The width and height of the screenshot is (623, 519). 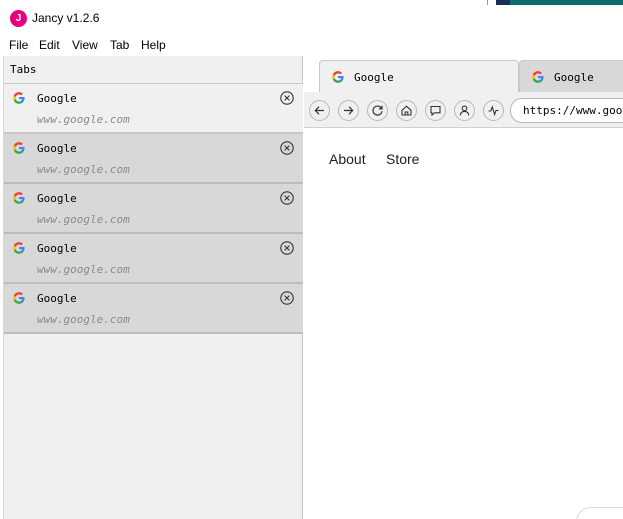 I want to click on home-icon, so click(x=406, y=110).